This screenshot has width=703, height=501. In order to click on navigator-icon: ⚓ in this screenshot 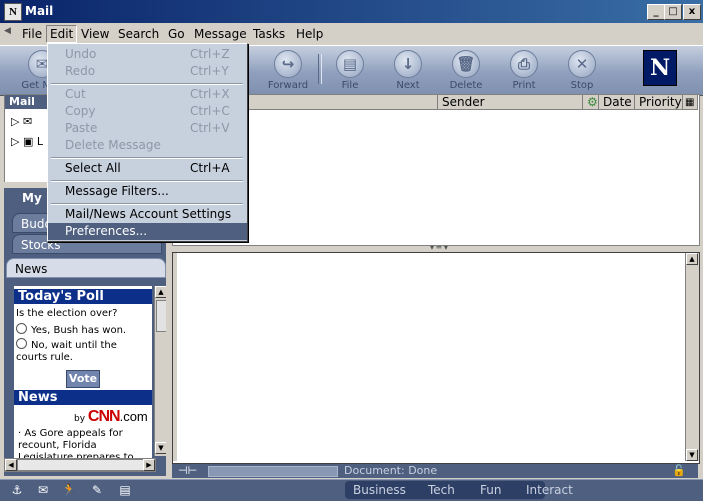, I will do `click(17, 490)`.